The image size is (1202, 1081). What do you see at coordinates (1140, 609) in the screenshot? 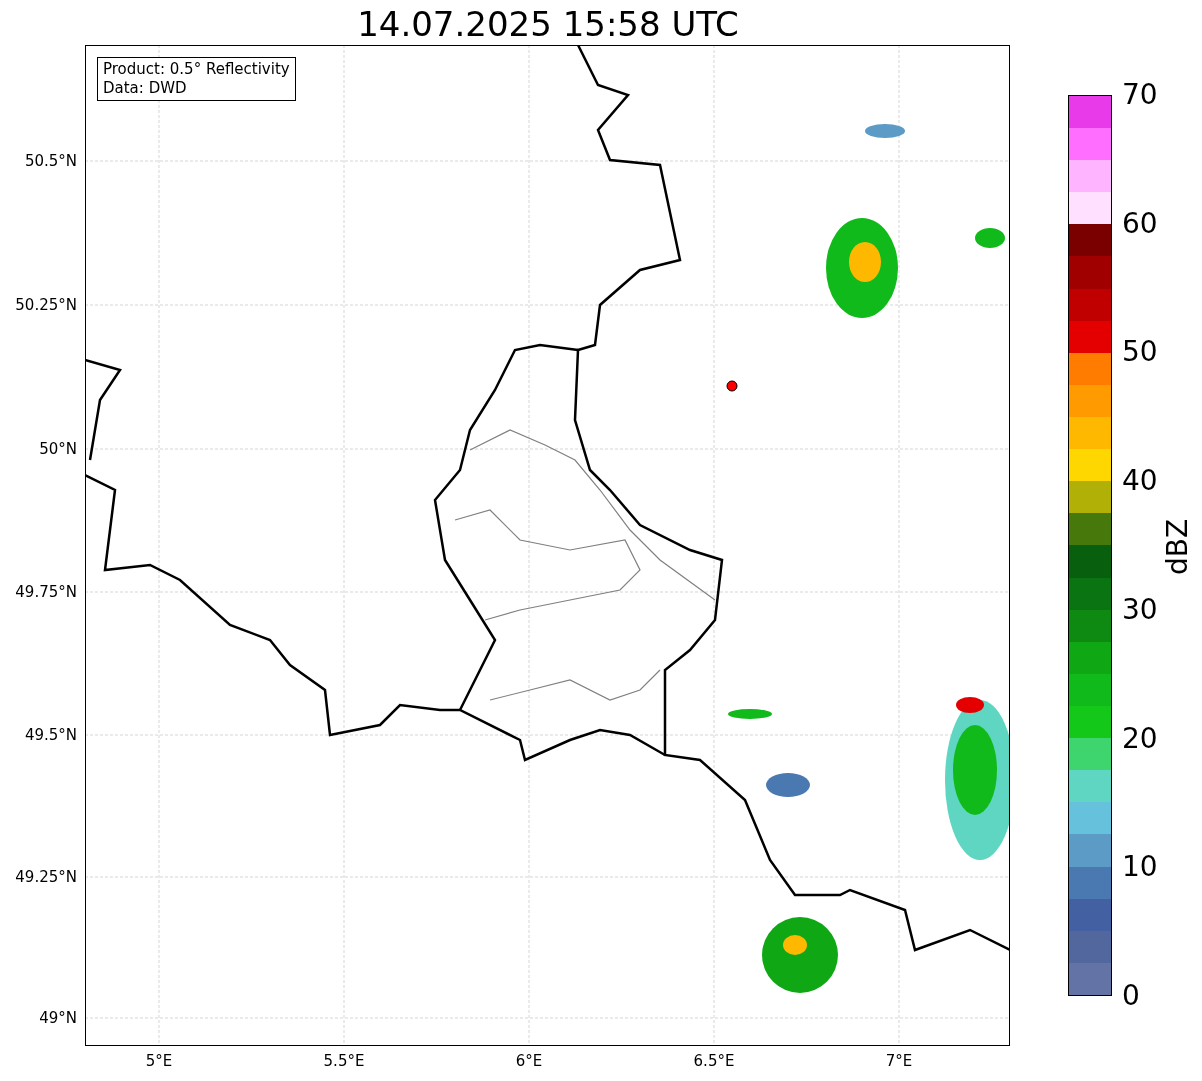
I see `colorbar-tick-label: 30` at bounding box center [1140, 609].